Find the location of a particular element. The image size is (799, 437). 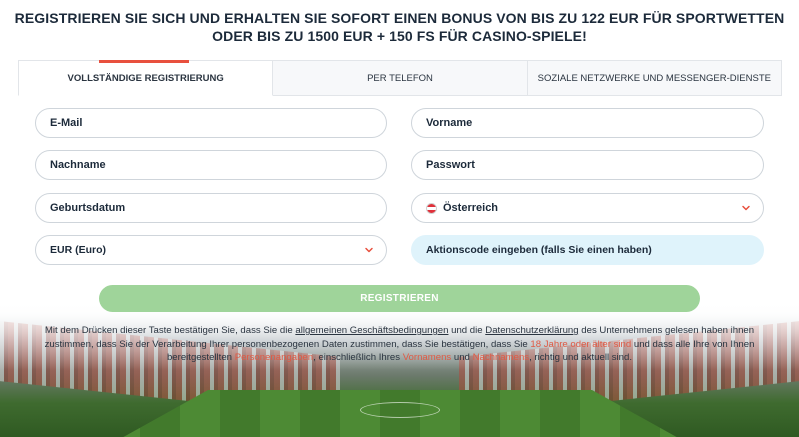

tab-phone: PER TELEFON is located at coordinates (400, 78).